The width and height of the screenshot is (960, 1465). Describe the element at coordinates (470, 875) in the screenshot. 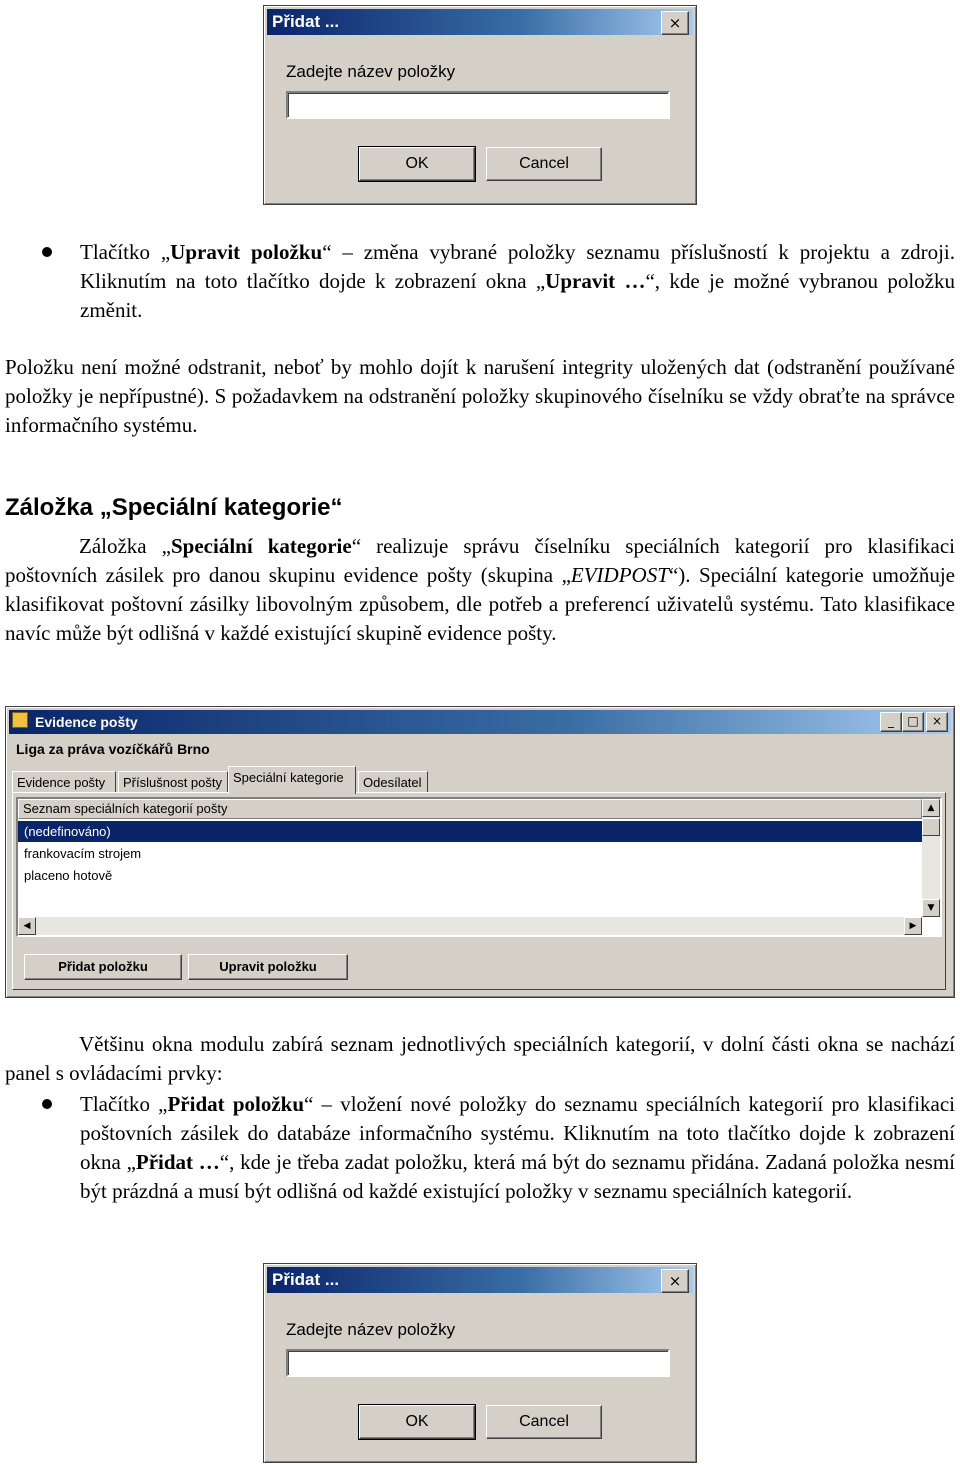

I see `list-item: placeno hotově` at that location.